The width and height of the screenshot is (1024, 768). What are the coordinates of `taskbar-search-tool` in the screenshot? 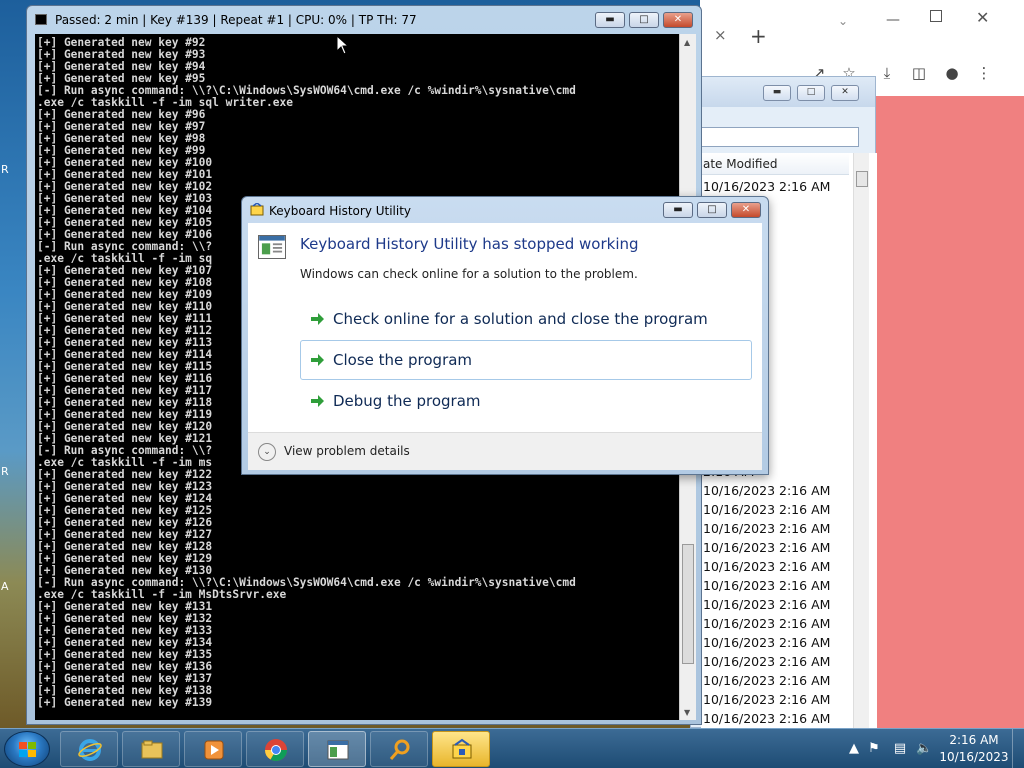 It's located at (399, 749).